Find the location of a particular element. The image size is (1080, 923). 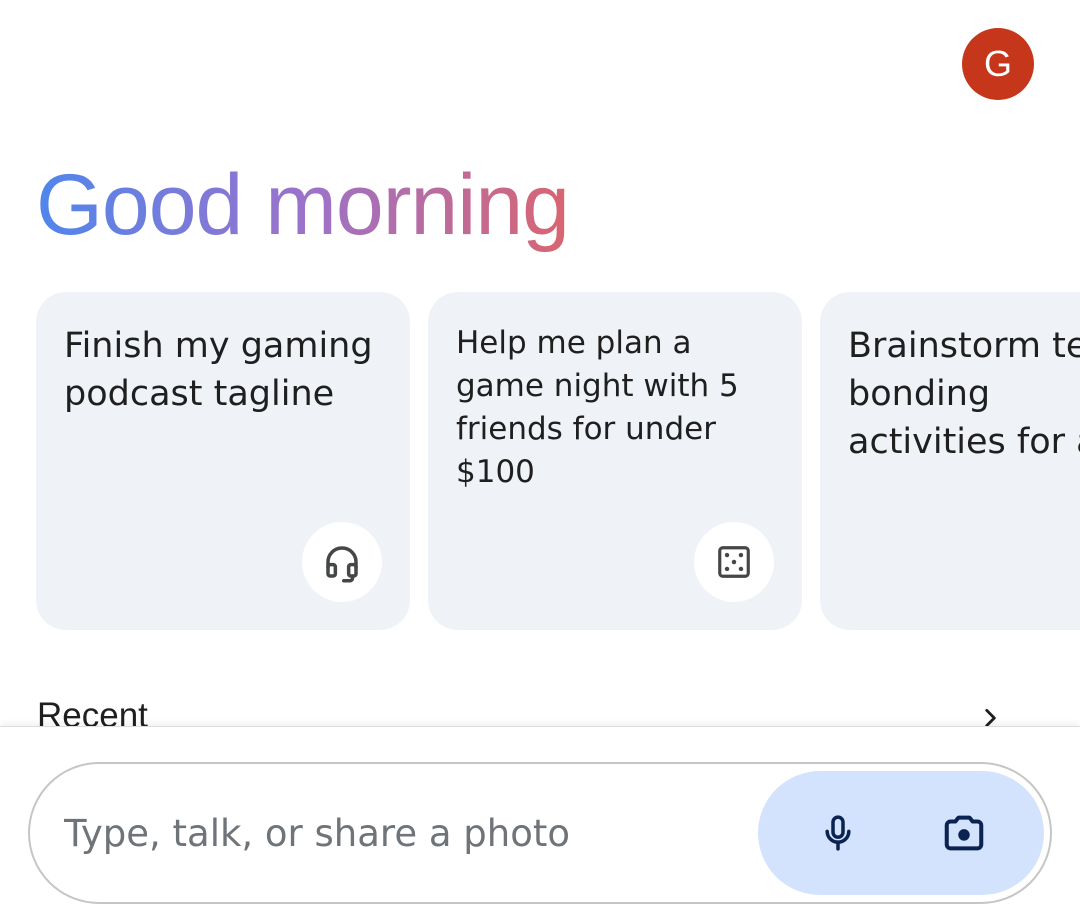

camera-icon is located at coordinates (964, 833).